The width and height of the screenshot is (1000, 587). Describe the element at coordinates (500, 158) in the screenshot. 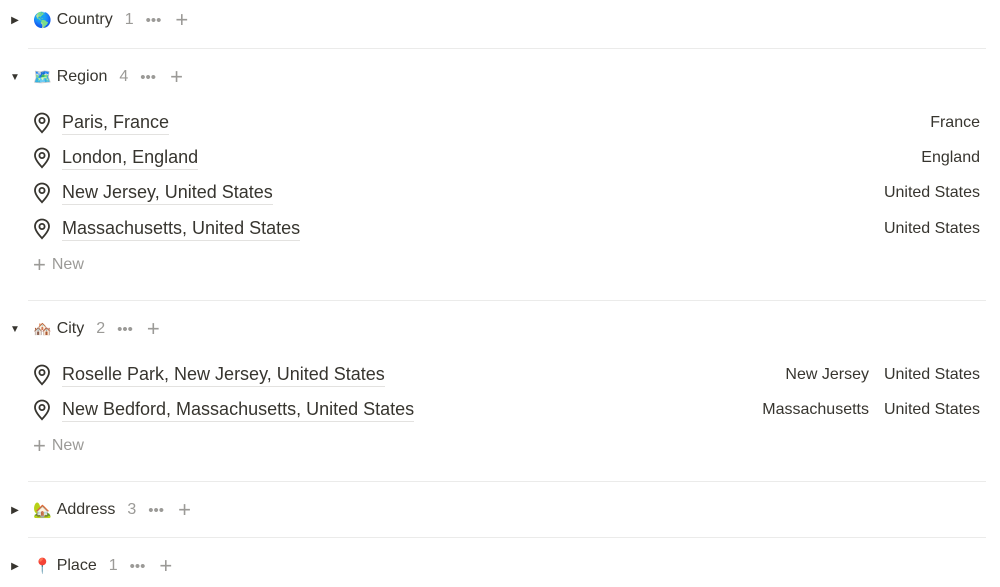

I see `list-item: London, England England` at that location.